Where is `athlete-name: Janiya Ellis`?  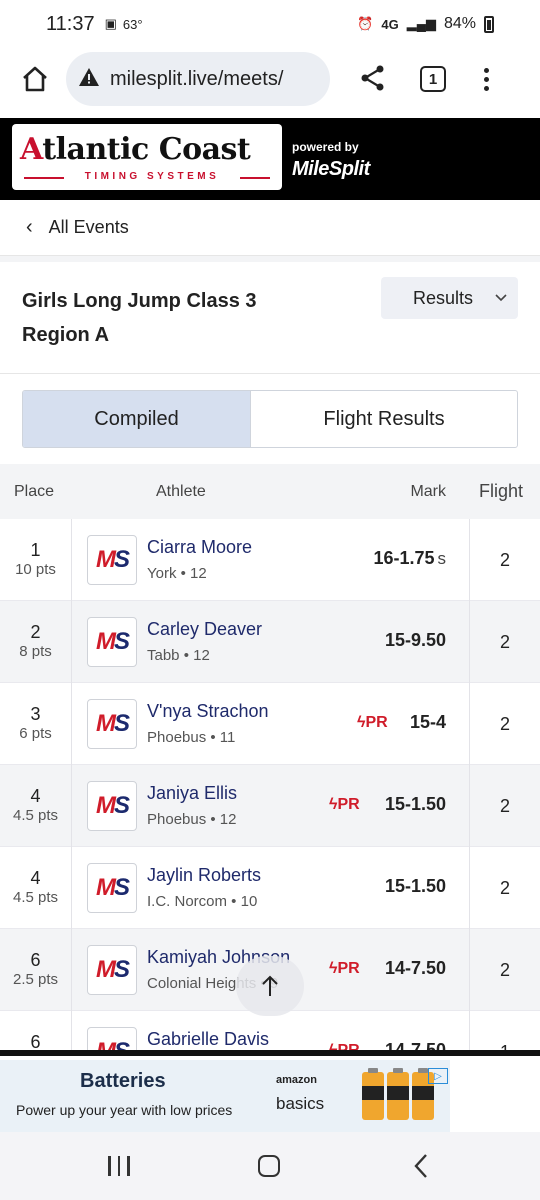 athlete-name: Janiya Ellis is located at coordinates (192, 793).